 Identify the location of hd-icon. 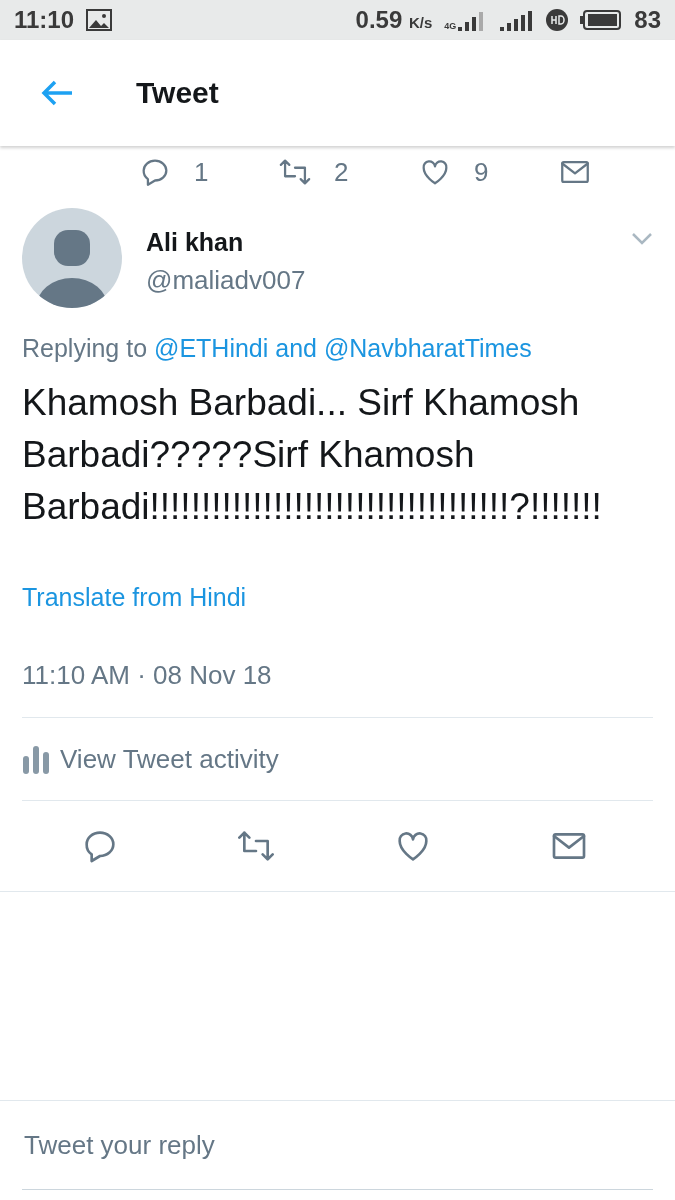
(557, 20).